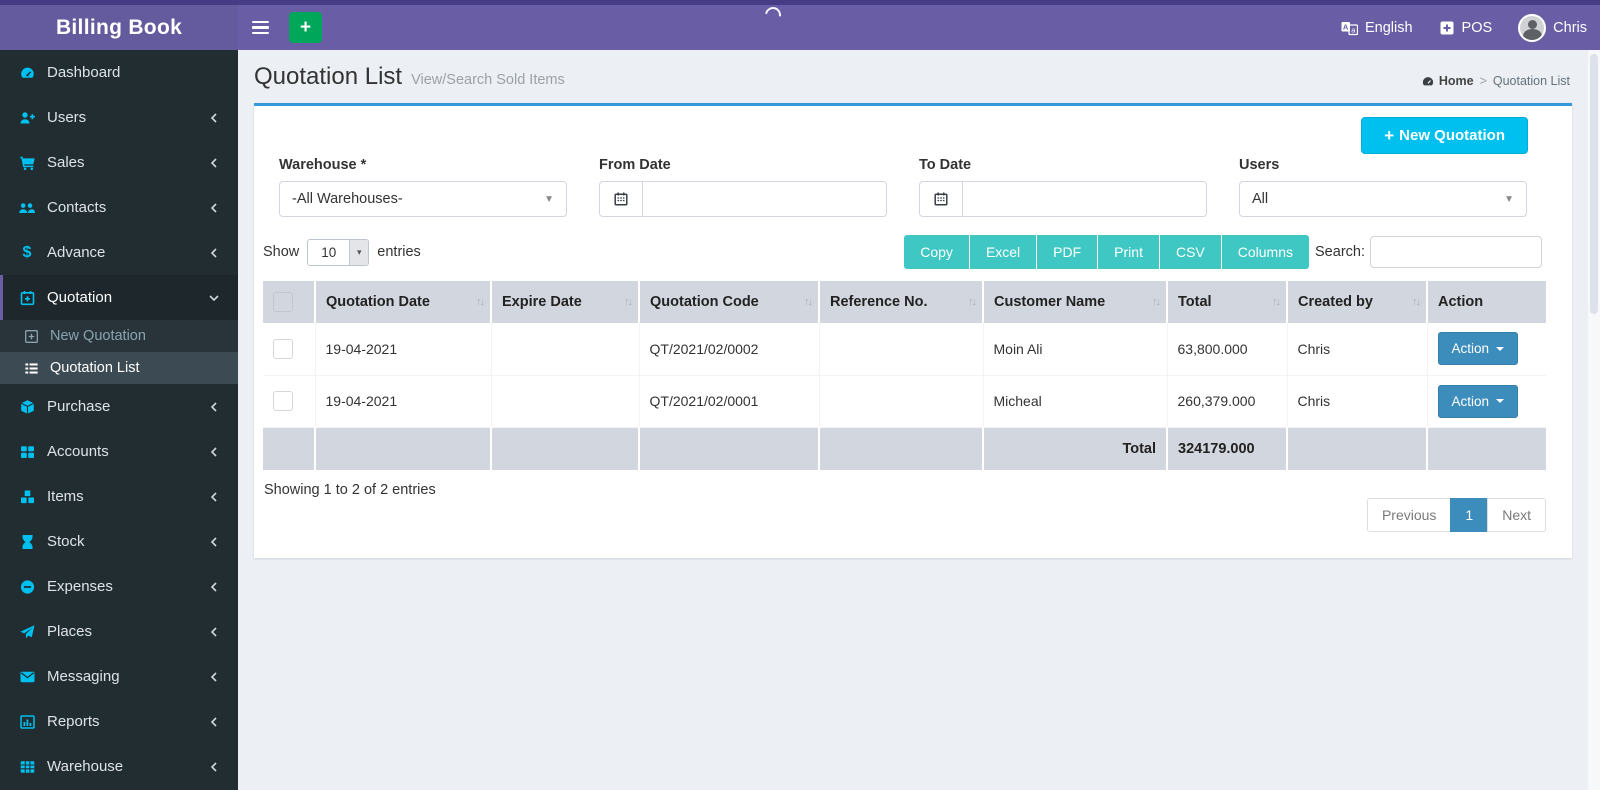 The width and height of the screenshot is (1600, 790). Describe the element at coordinates (119, 451) in the screenshot. I see `sidebar-item-accounts: Accounts` at that location.